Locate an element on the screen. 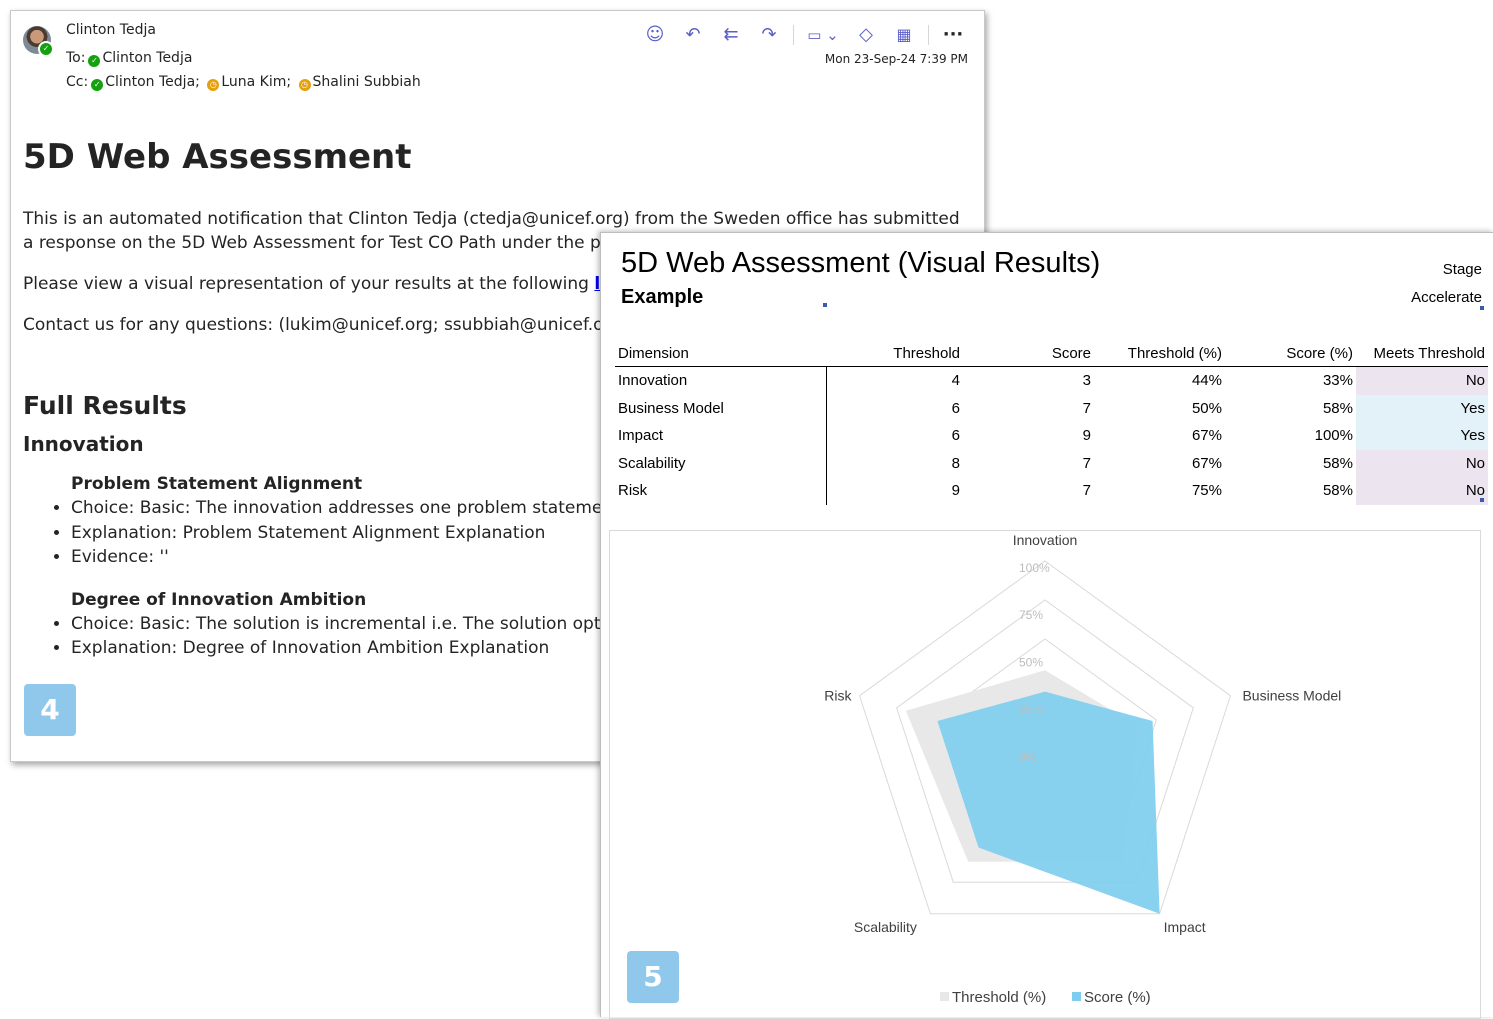 Image resolution: width=1493 pixels, height=1019 pixels. email-title: 5D Web Assessment is located at coordinates (217, 157).